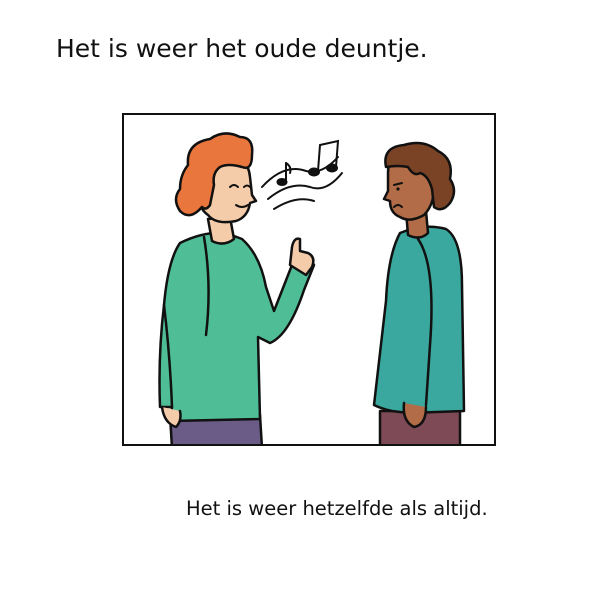 This screenshot has width=591, height=591. Describe the element at coordinates (302, 174) in the screenshot. I see `music-notes-icon` at that location.